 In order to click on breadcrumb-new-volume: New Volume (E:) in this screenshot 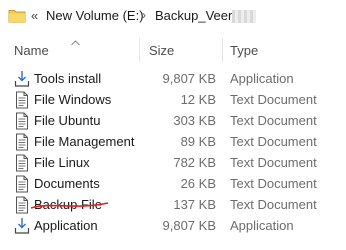, I will do `click(95, 15)`.